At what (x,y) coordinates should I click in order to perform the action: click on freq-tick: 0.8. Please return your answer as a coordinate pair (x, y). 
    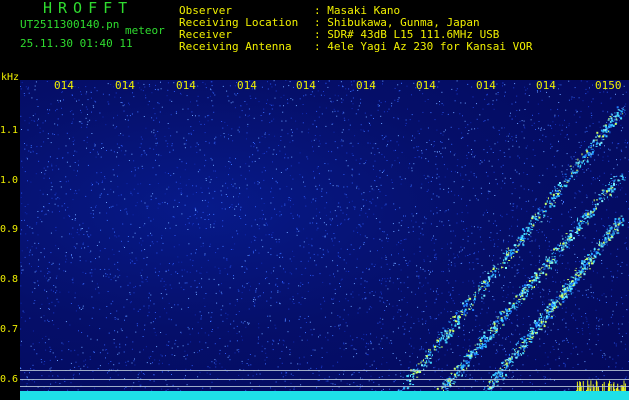
    Looking at the image, I should click on (9, 279).